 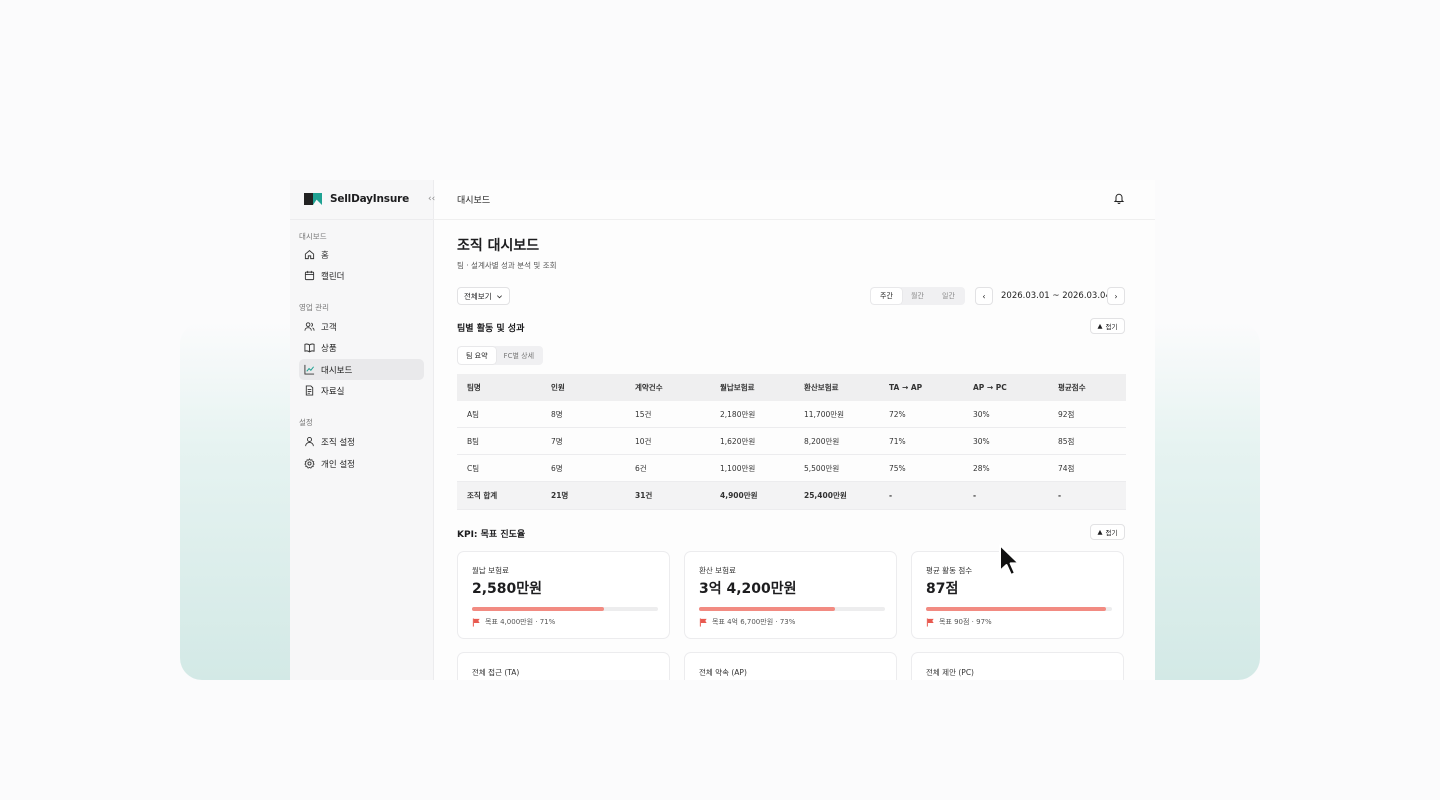 I want to click on table-cell: 5,500만원, so click(x=836, y=468).